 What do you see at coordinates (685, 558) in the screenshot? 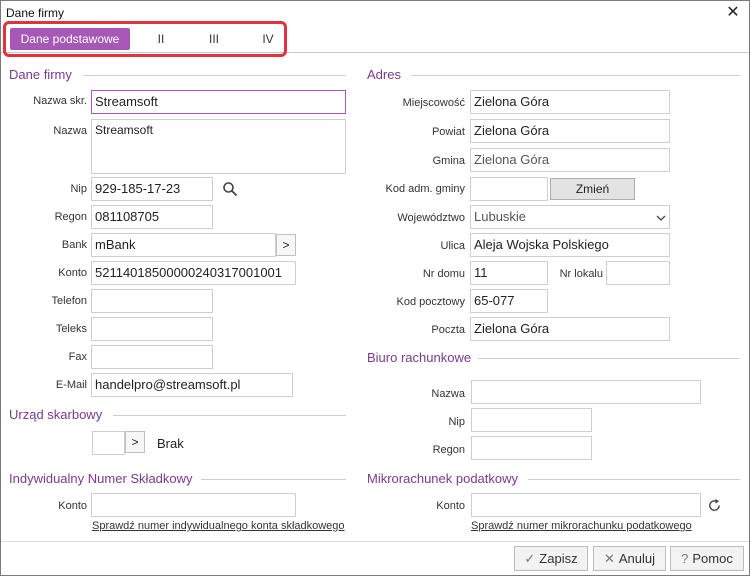
I see `help-icon: ?` at bounding box center [685, 558].